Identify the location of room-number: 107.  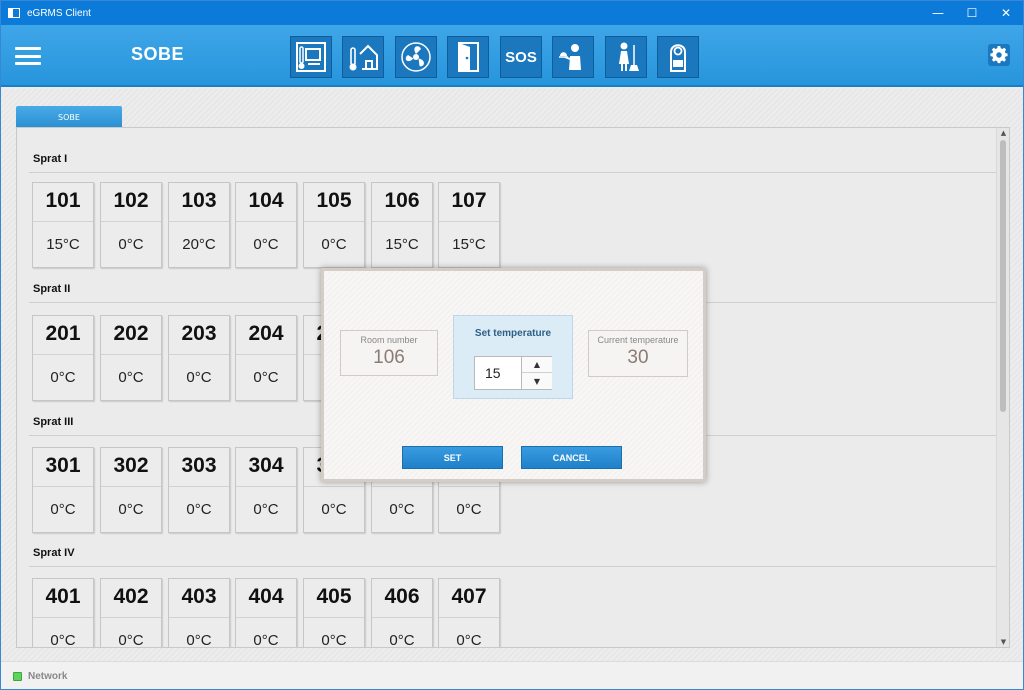
(469, 200).